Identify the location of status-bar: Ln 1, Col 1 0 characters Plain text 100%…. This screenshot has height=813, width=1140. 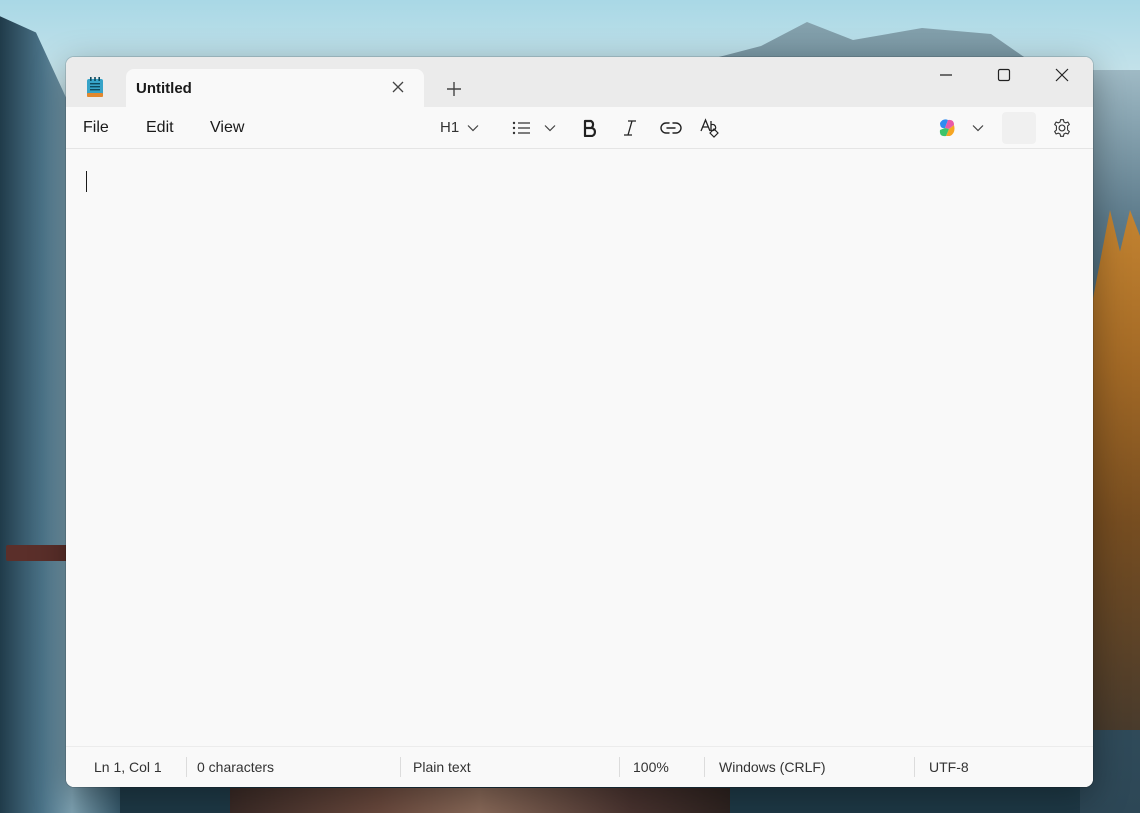
(579, 766).